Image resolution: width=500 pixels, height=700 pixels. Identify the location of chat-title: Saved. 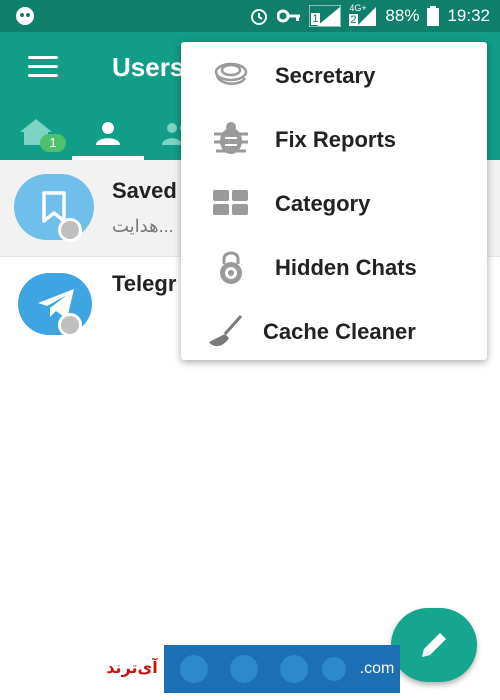
(144, 190).